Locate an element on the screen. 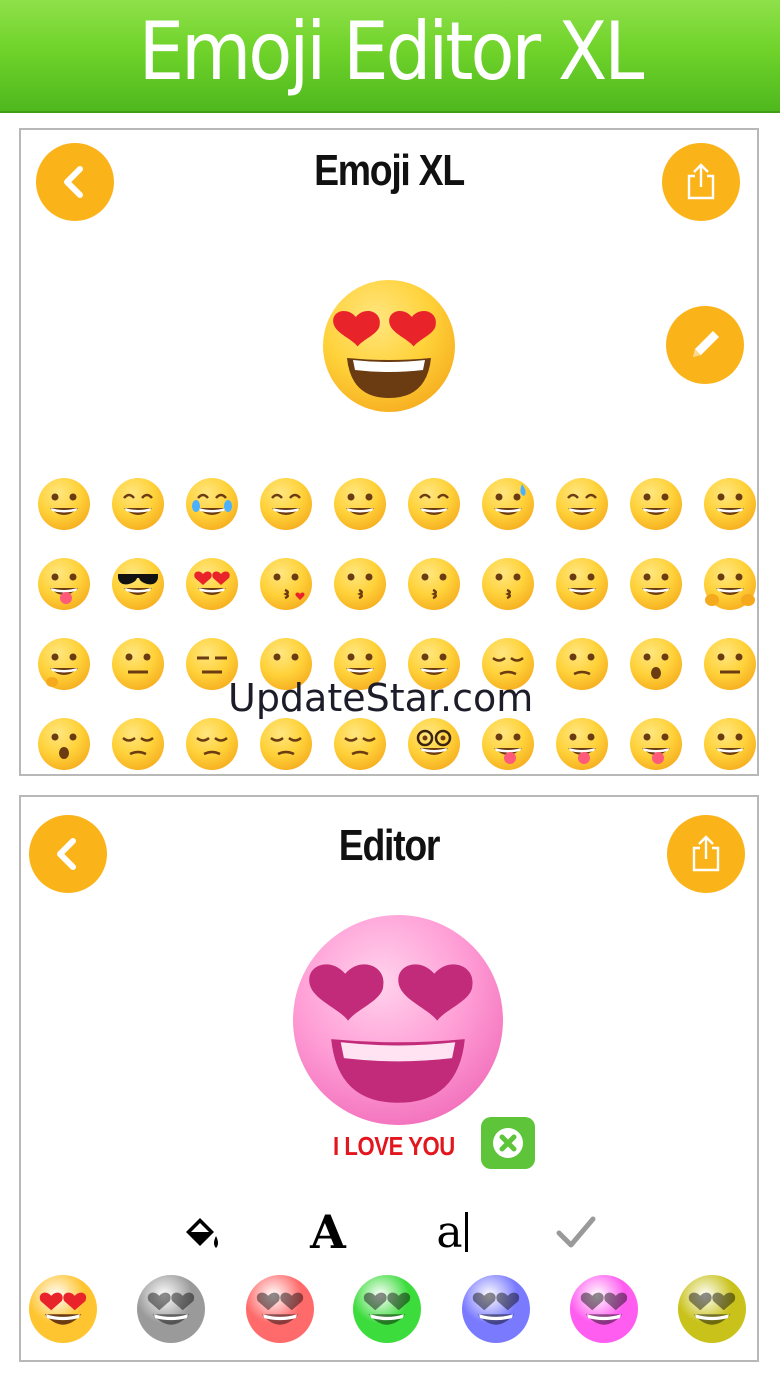 The image size is (780, 1387). emoji-cell-blush is located at coordinates (730, 504).